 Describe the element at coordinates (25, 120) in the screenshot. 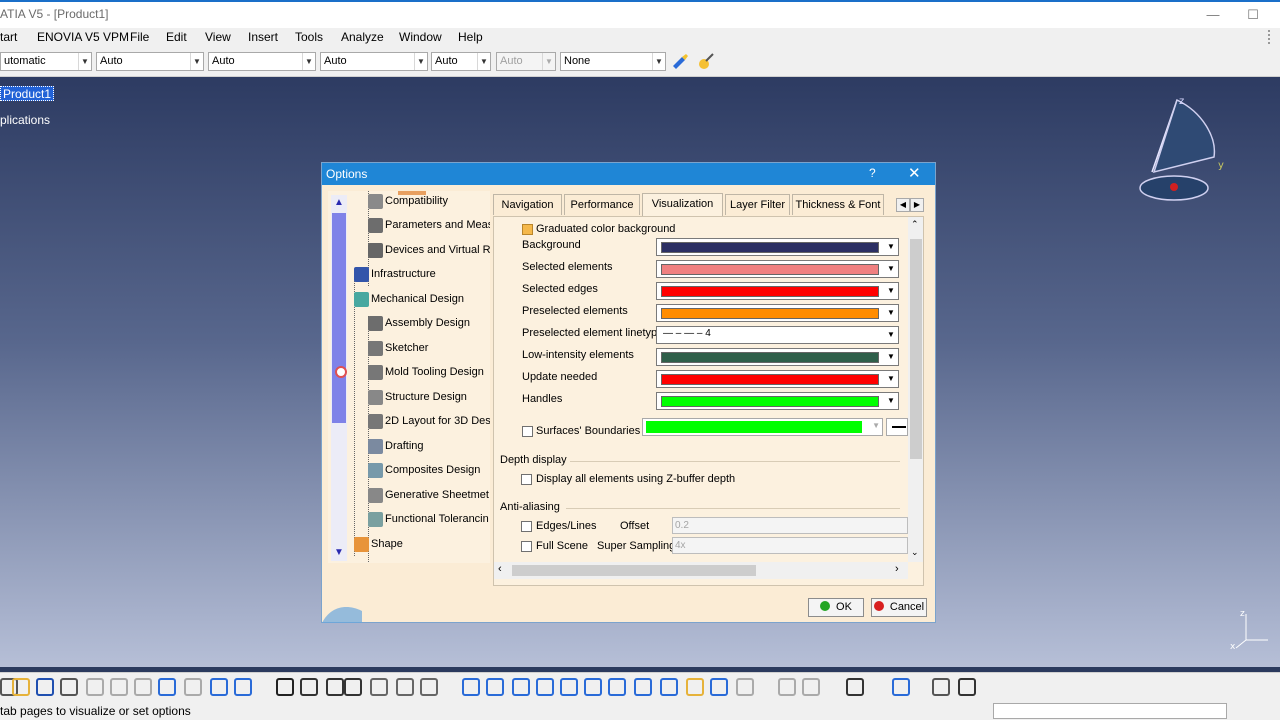

I see `tree-applications: plications` at that location.